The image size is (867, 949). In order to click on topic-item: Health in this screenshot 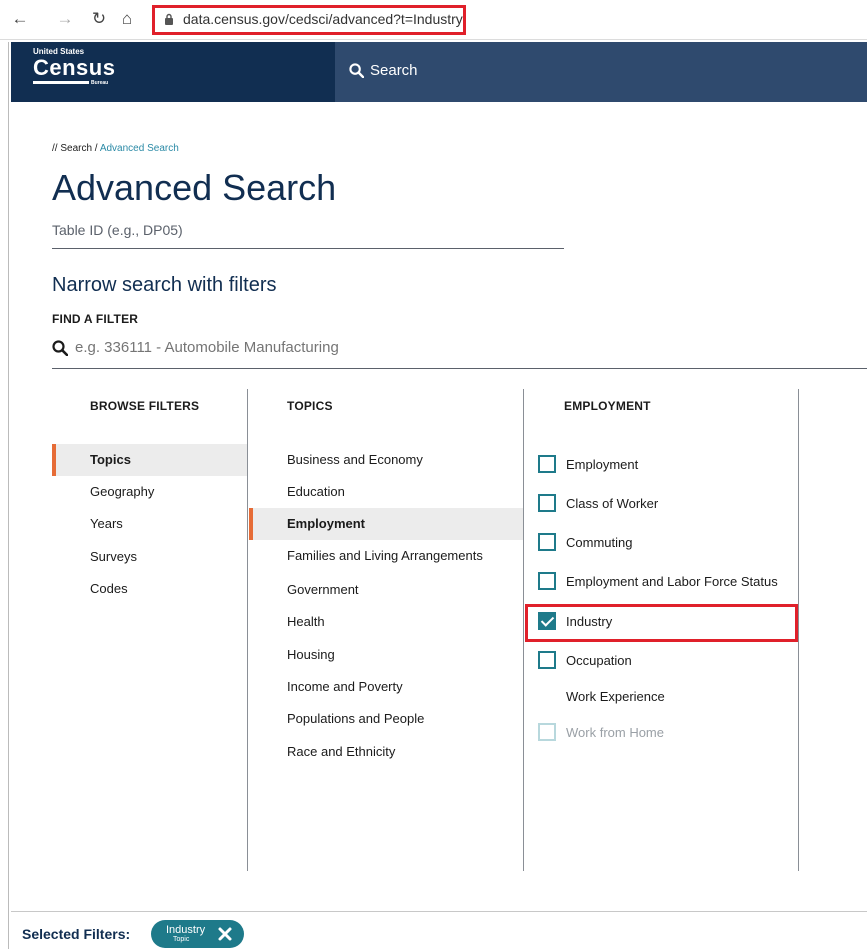, I will do `click(386, 622)`.